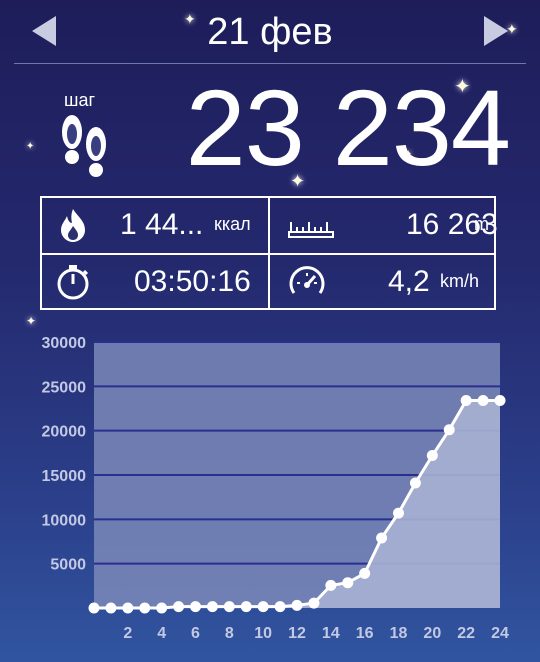 The height and width of the screenshot is (662, 540). What do you see at coordinates (263, 633) in the screenshot?
I see `x-tick-label: 10` at bounding box center [263, 633].